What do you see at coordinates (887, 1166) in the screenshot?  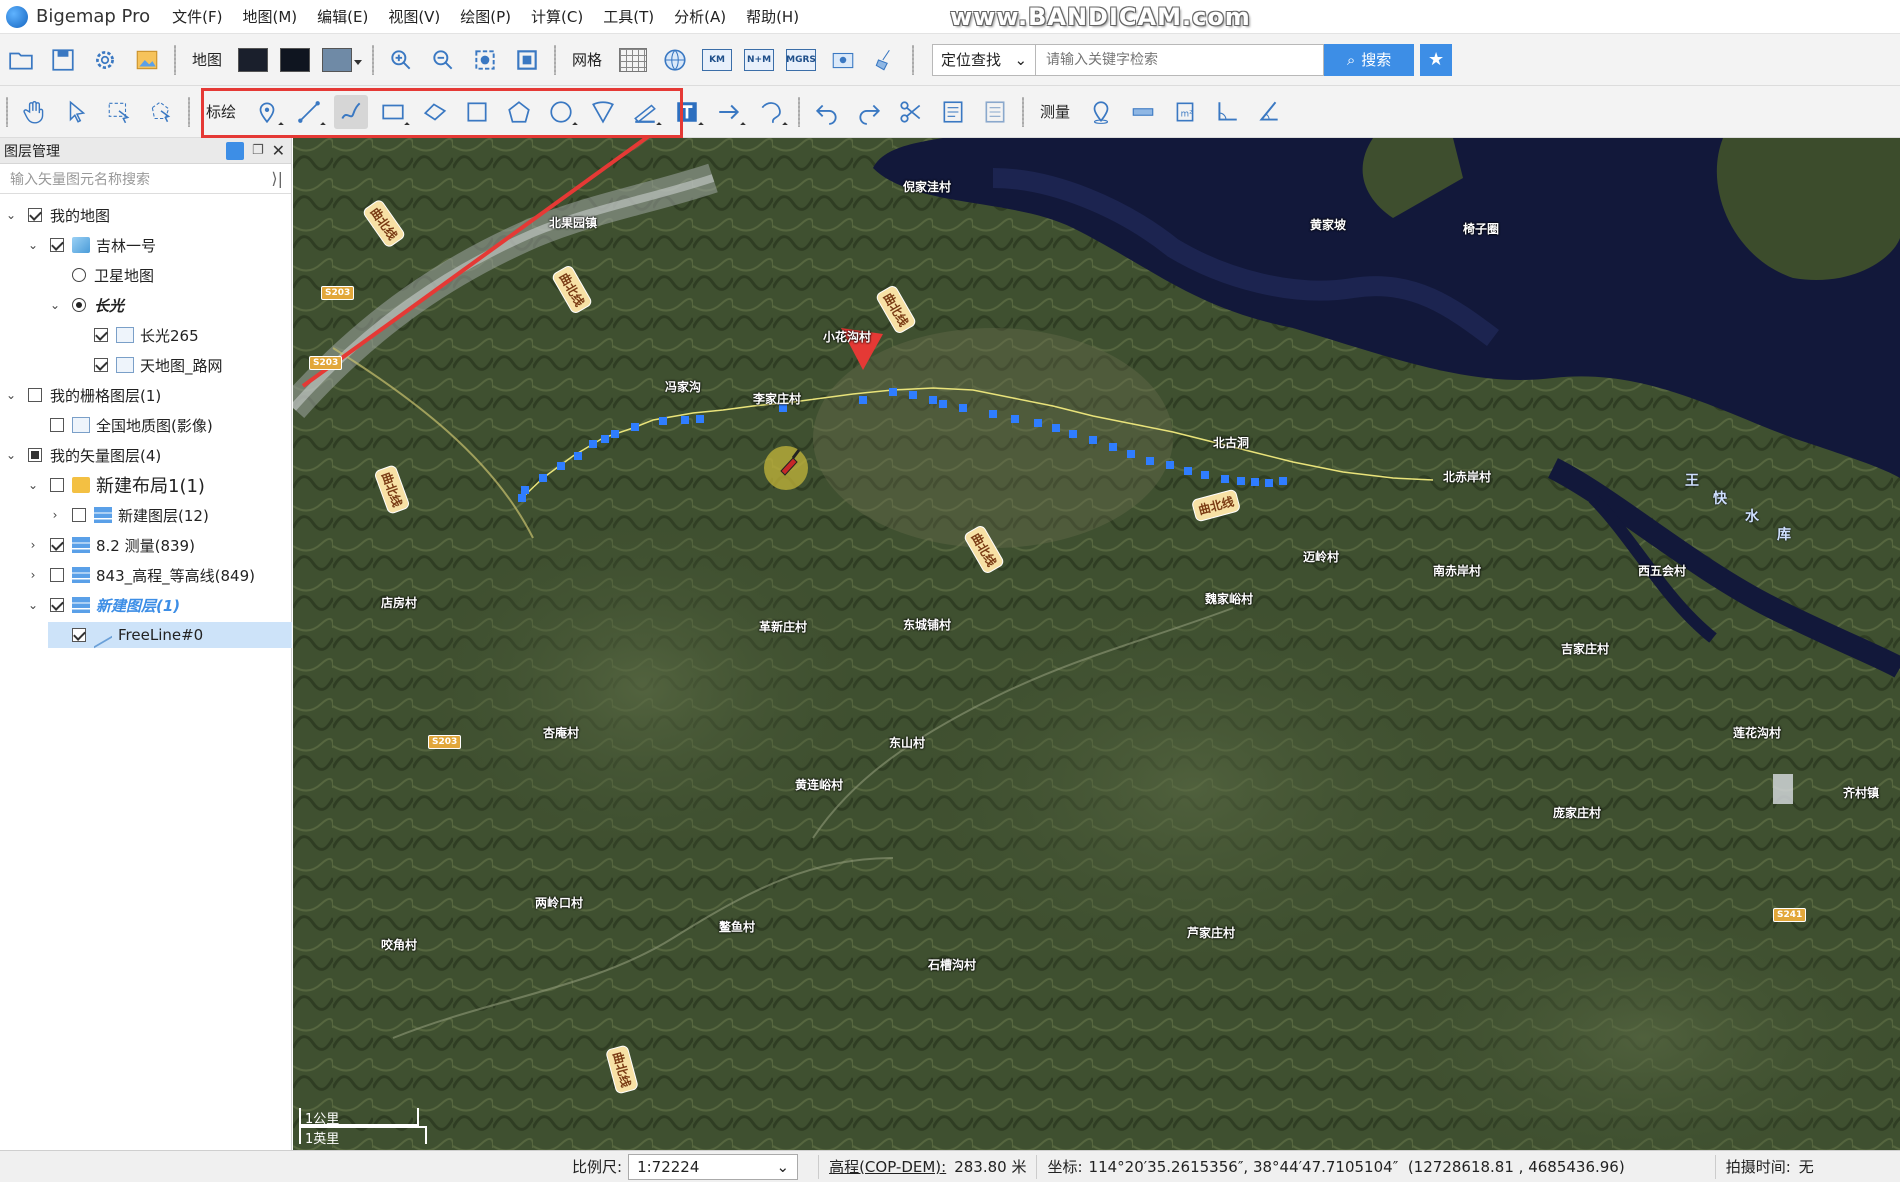 I see `elevation-label: 高程(COP-DEM):` at bounding box center [887, 1166].